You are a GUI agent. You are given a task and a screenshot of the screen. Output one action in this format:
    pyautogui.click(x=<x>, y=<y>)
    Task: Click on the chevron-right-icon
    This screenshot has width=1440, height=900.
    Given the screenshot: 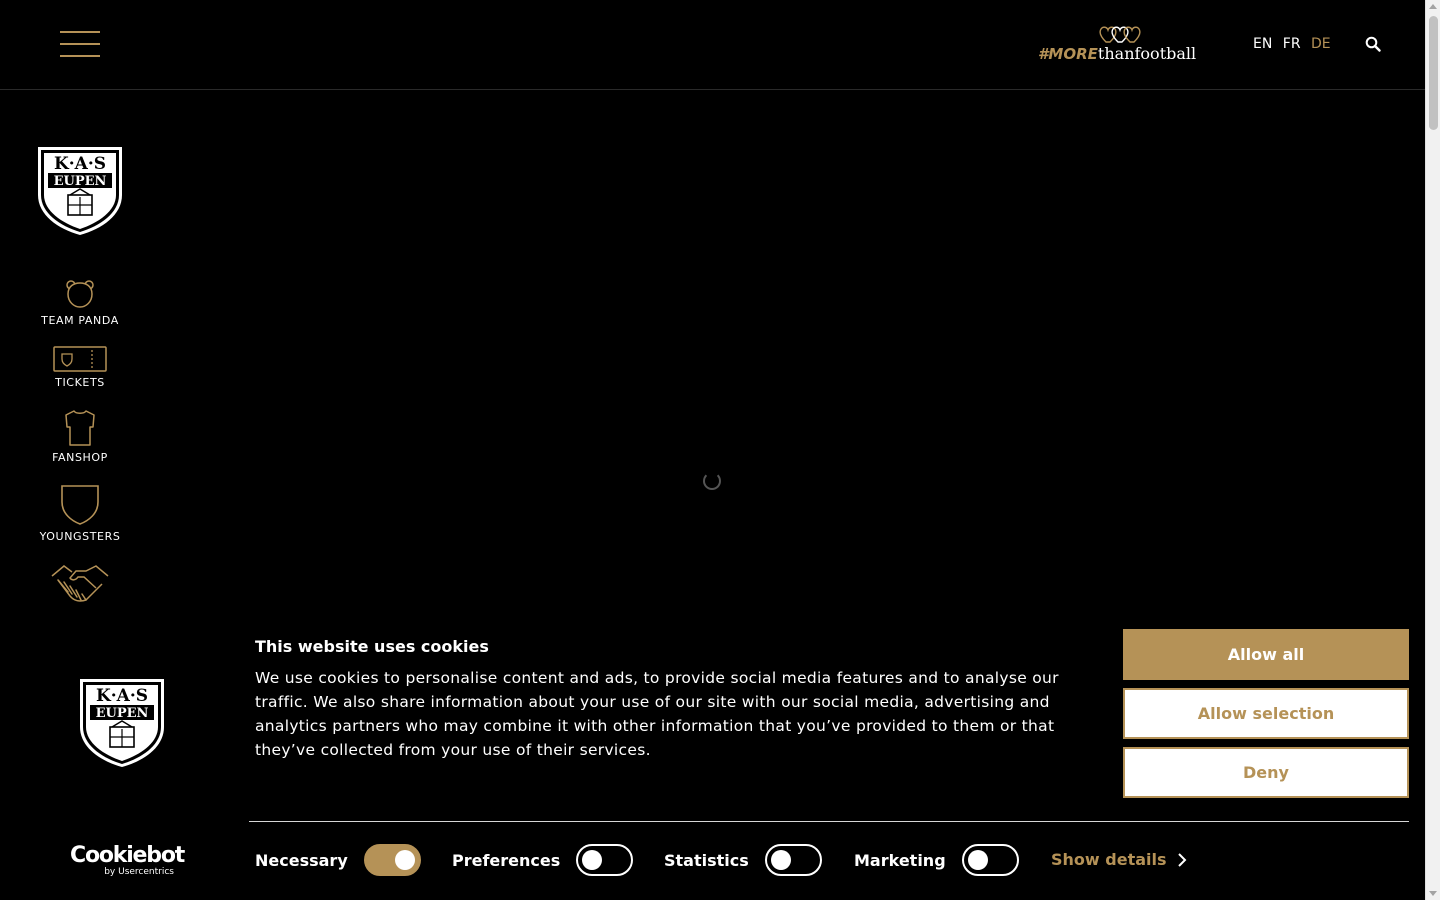 What is the action you would take?
    pyautogui.click(x=1182, y=860)
    